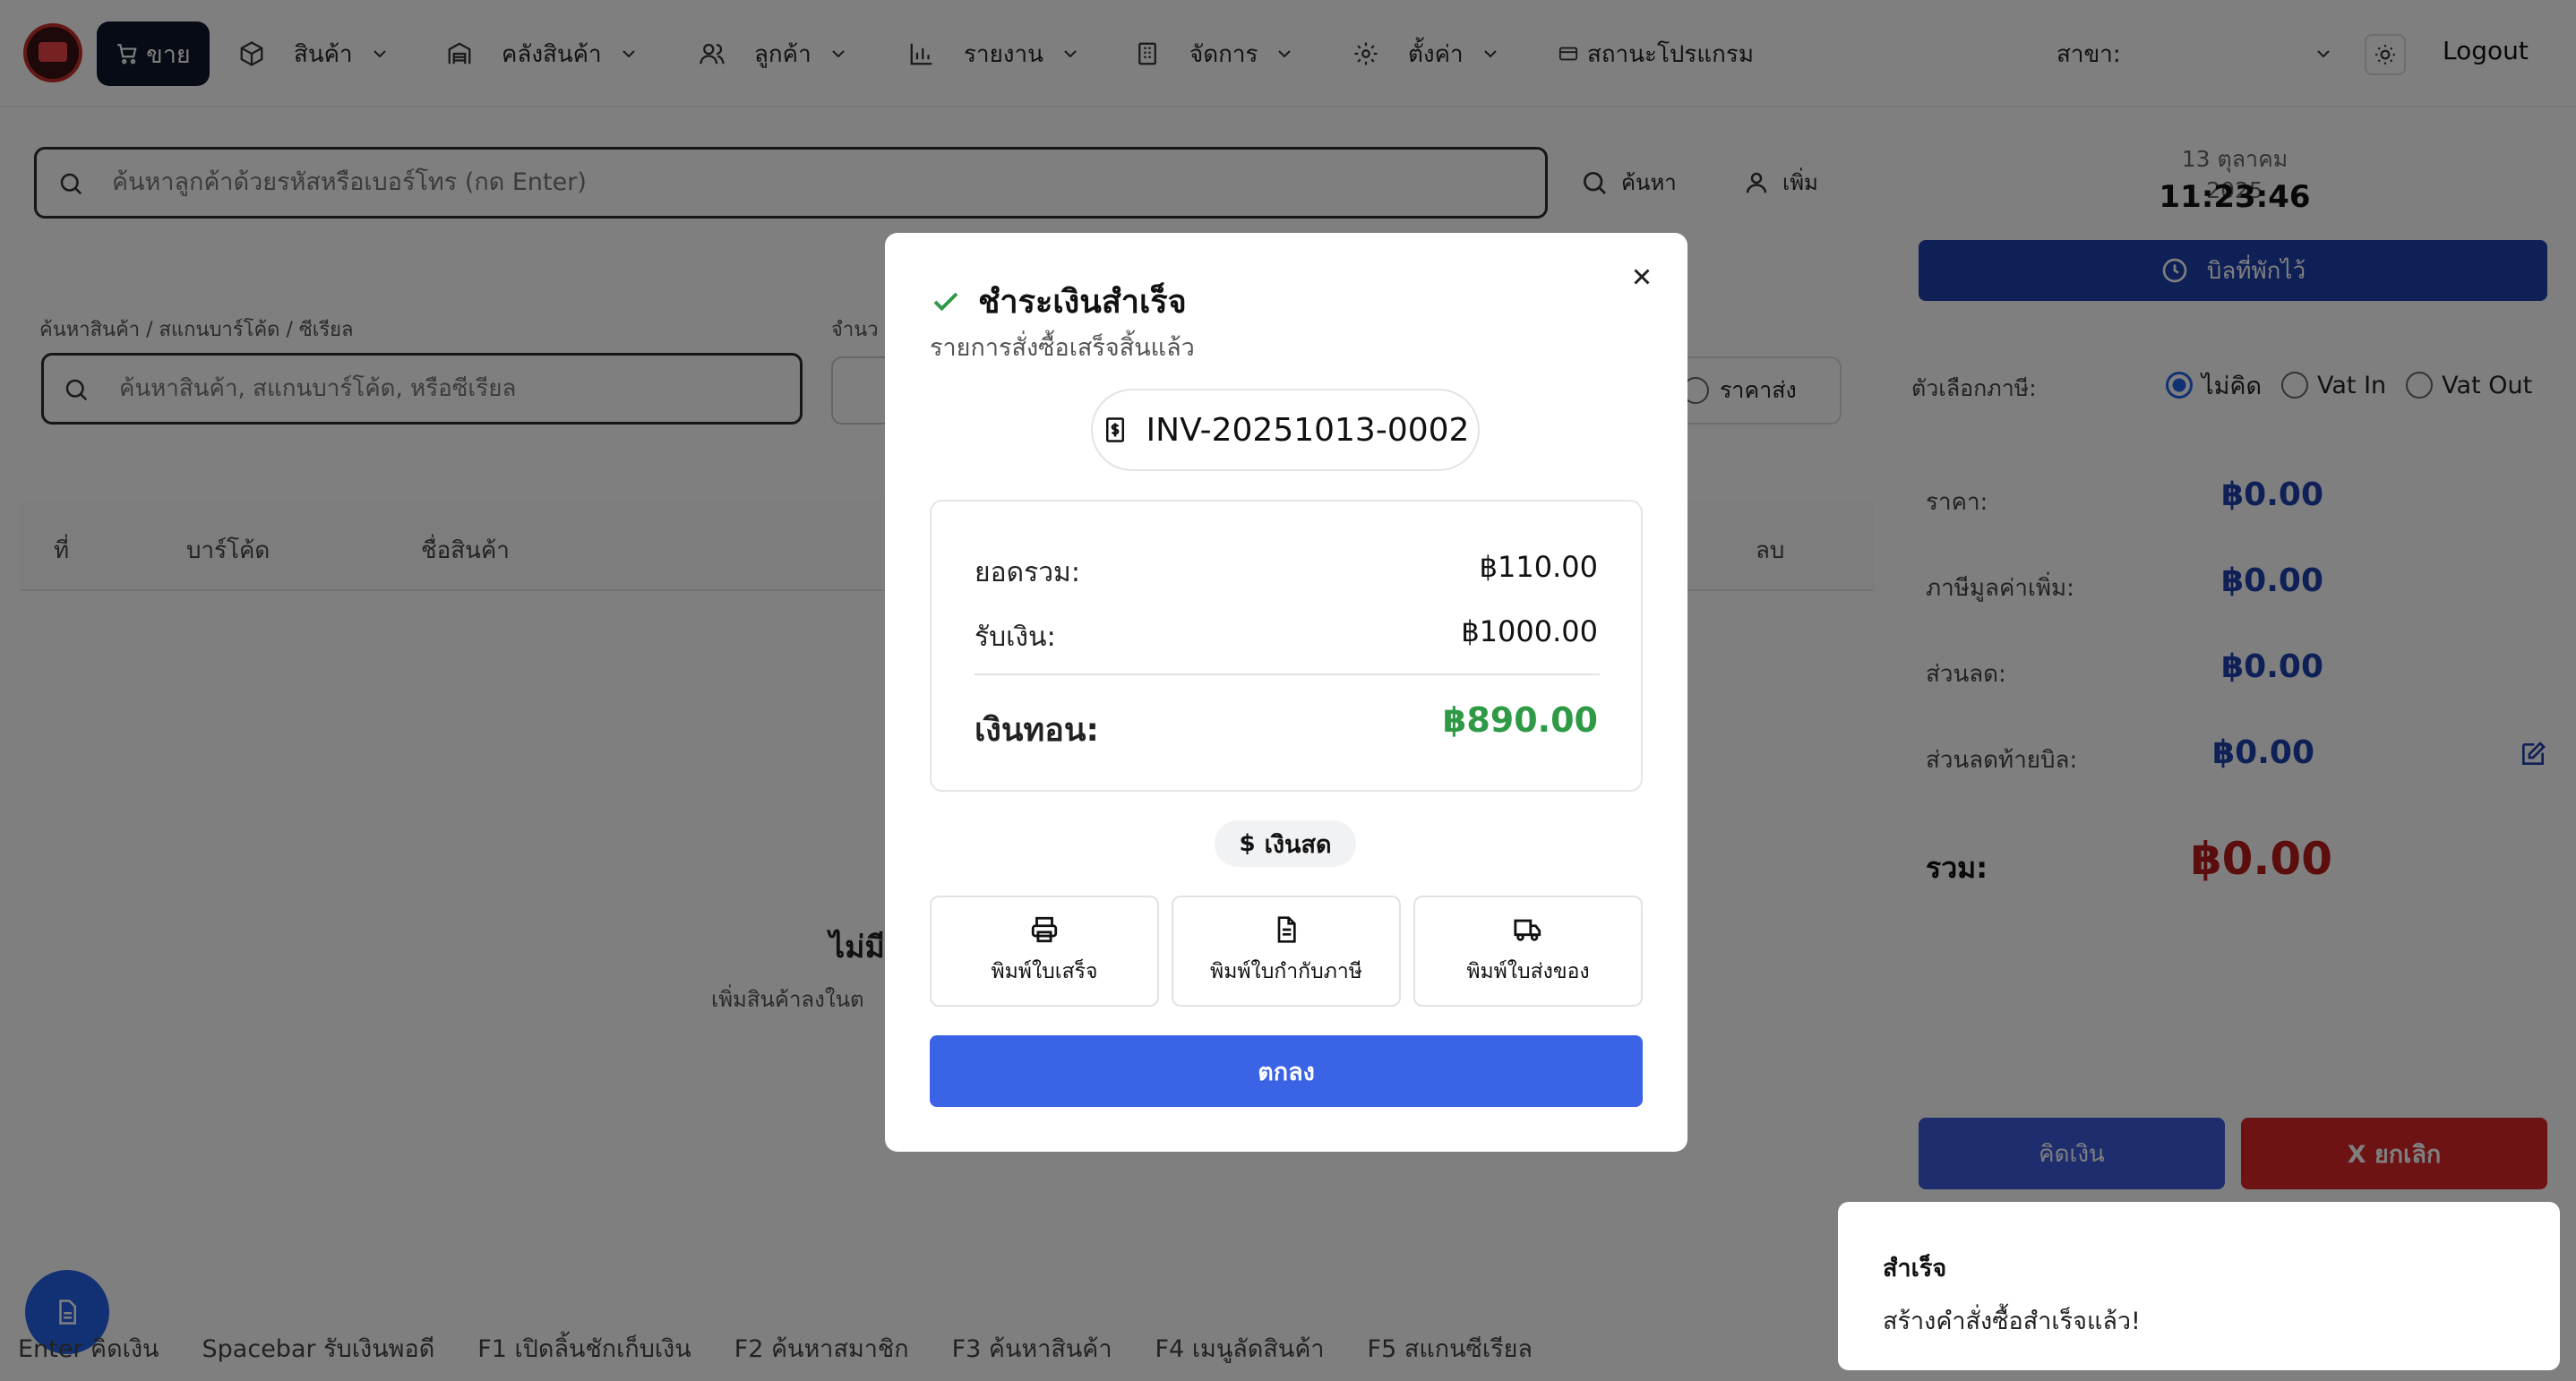  Describe the element at coordinates (1308, 430) in the screenshot. I see `invoice-number: INV-20251013-0002` at that location.